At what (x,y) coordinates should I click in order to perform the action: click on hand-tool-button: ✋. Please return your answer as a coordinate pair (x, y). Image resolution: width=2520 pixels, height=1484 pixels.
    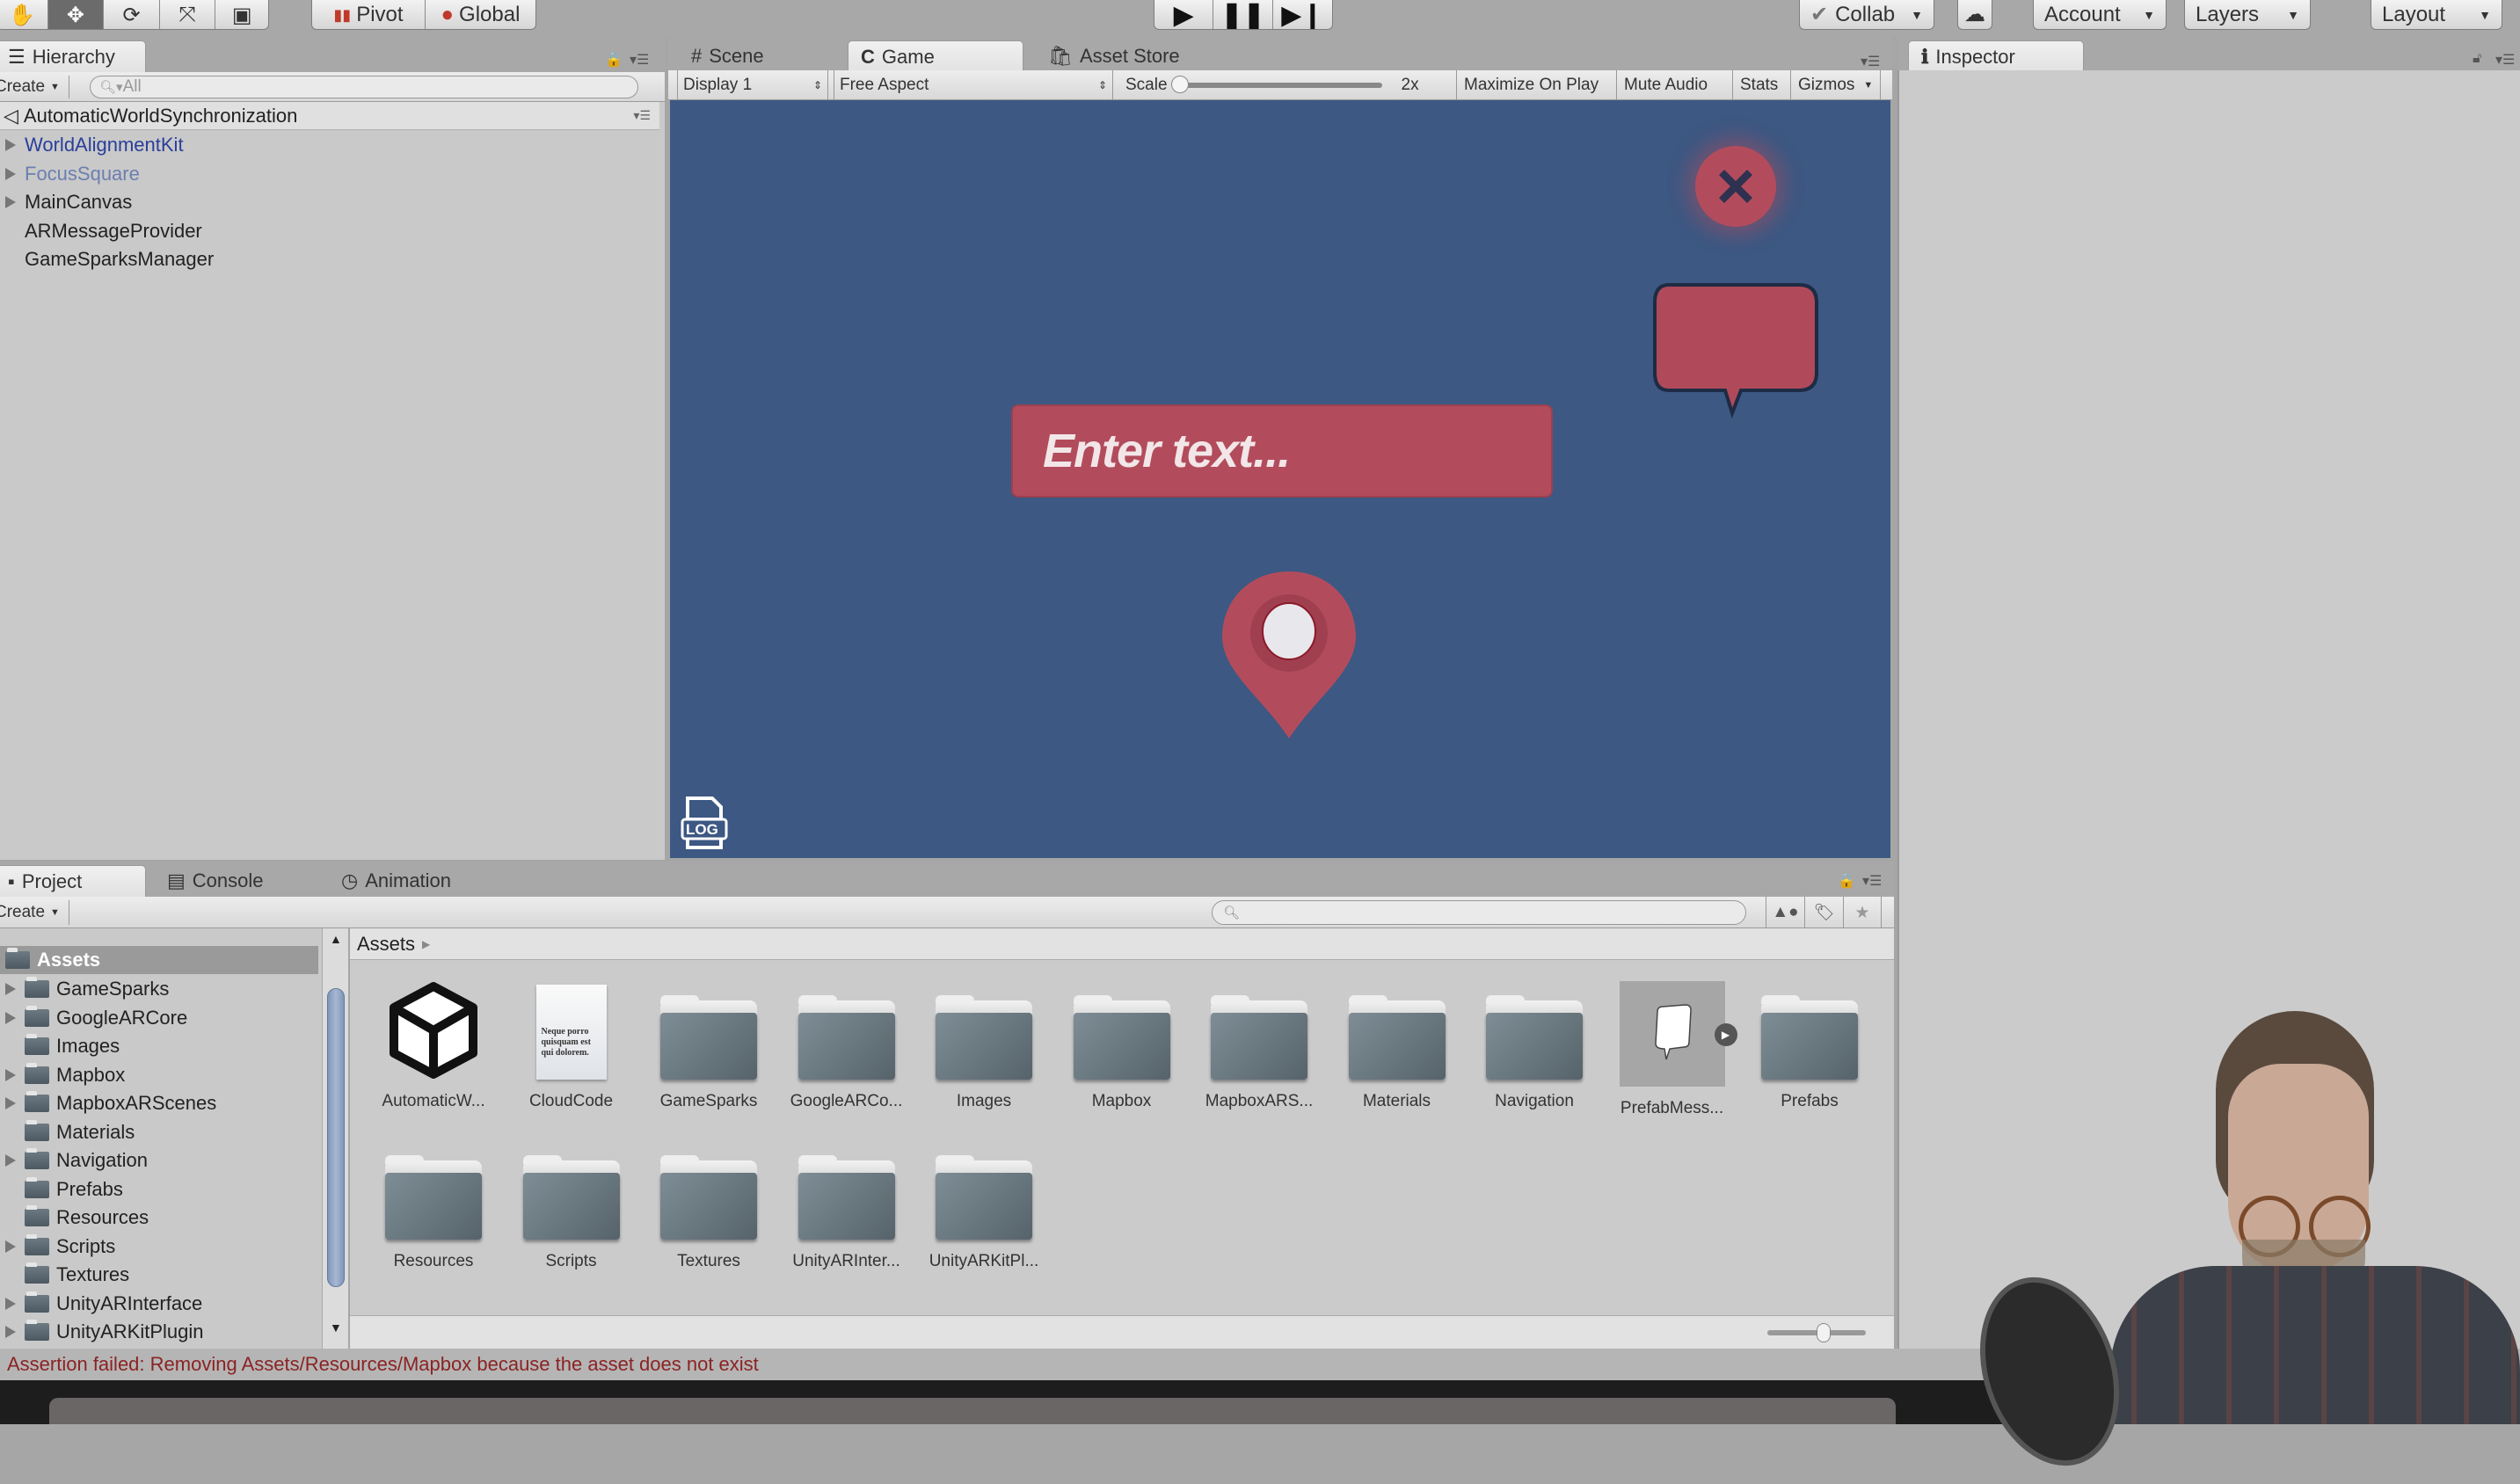
    Looking at the image, I should click on (24, 15).